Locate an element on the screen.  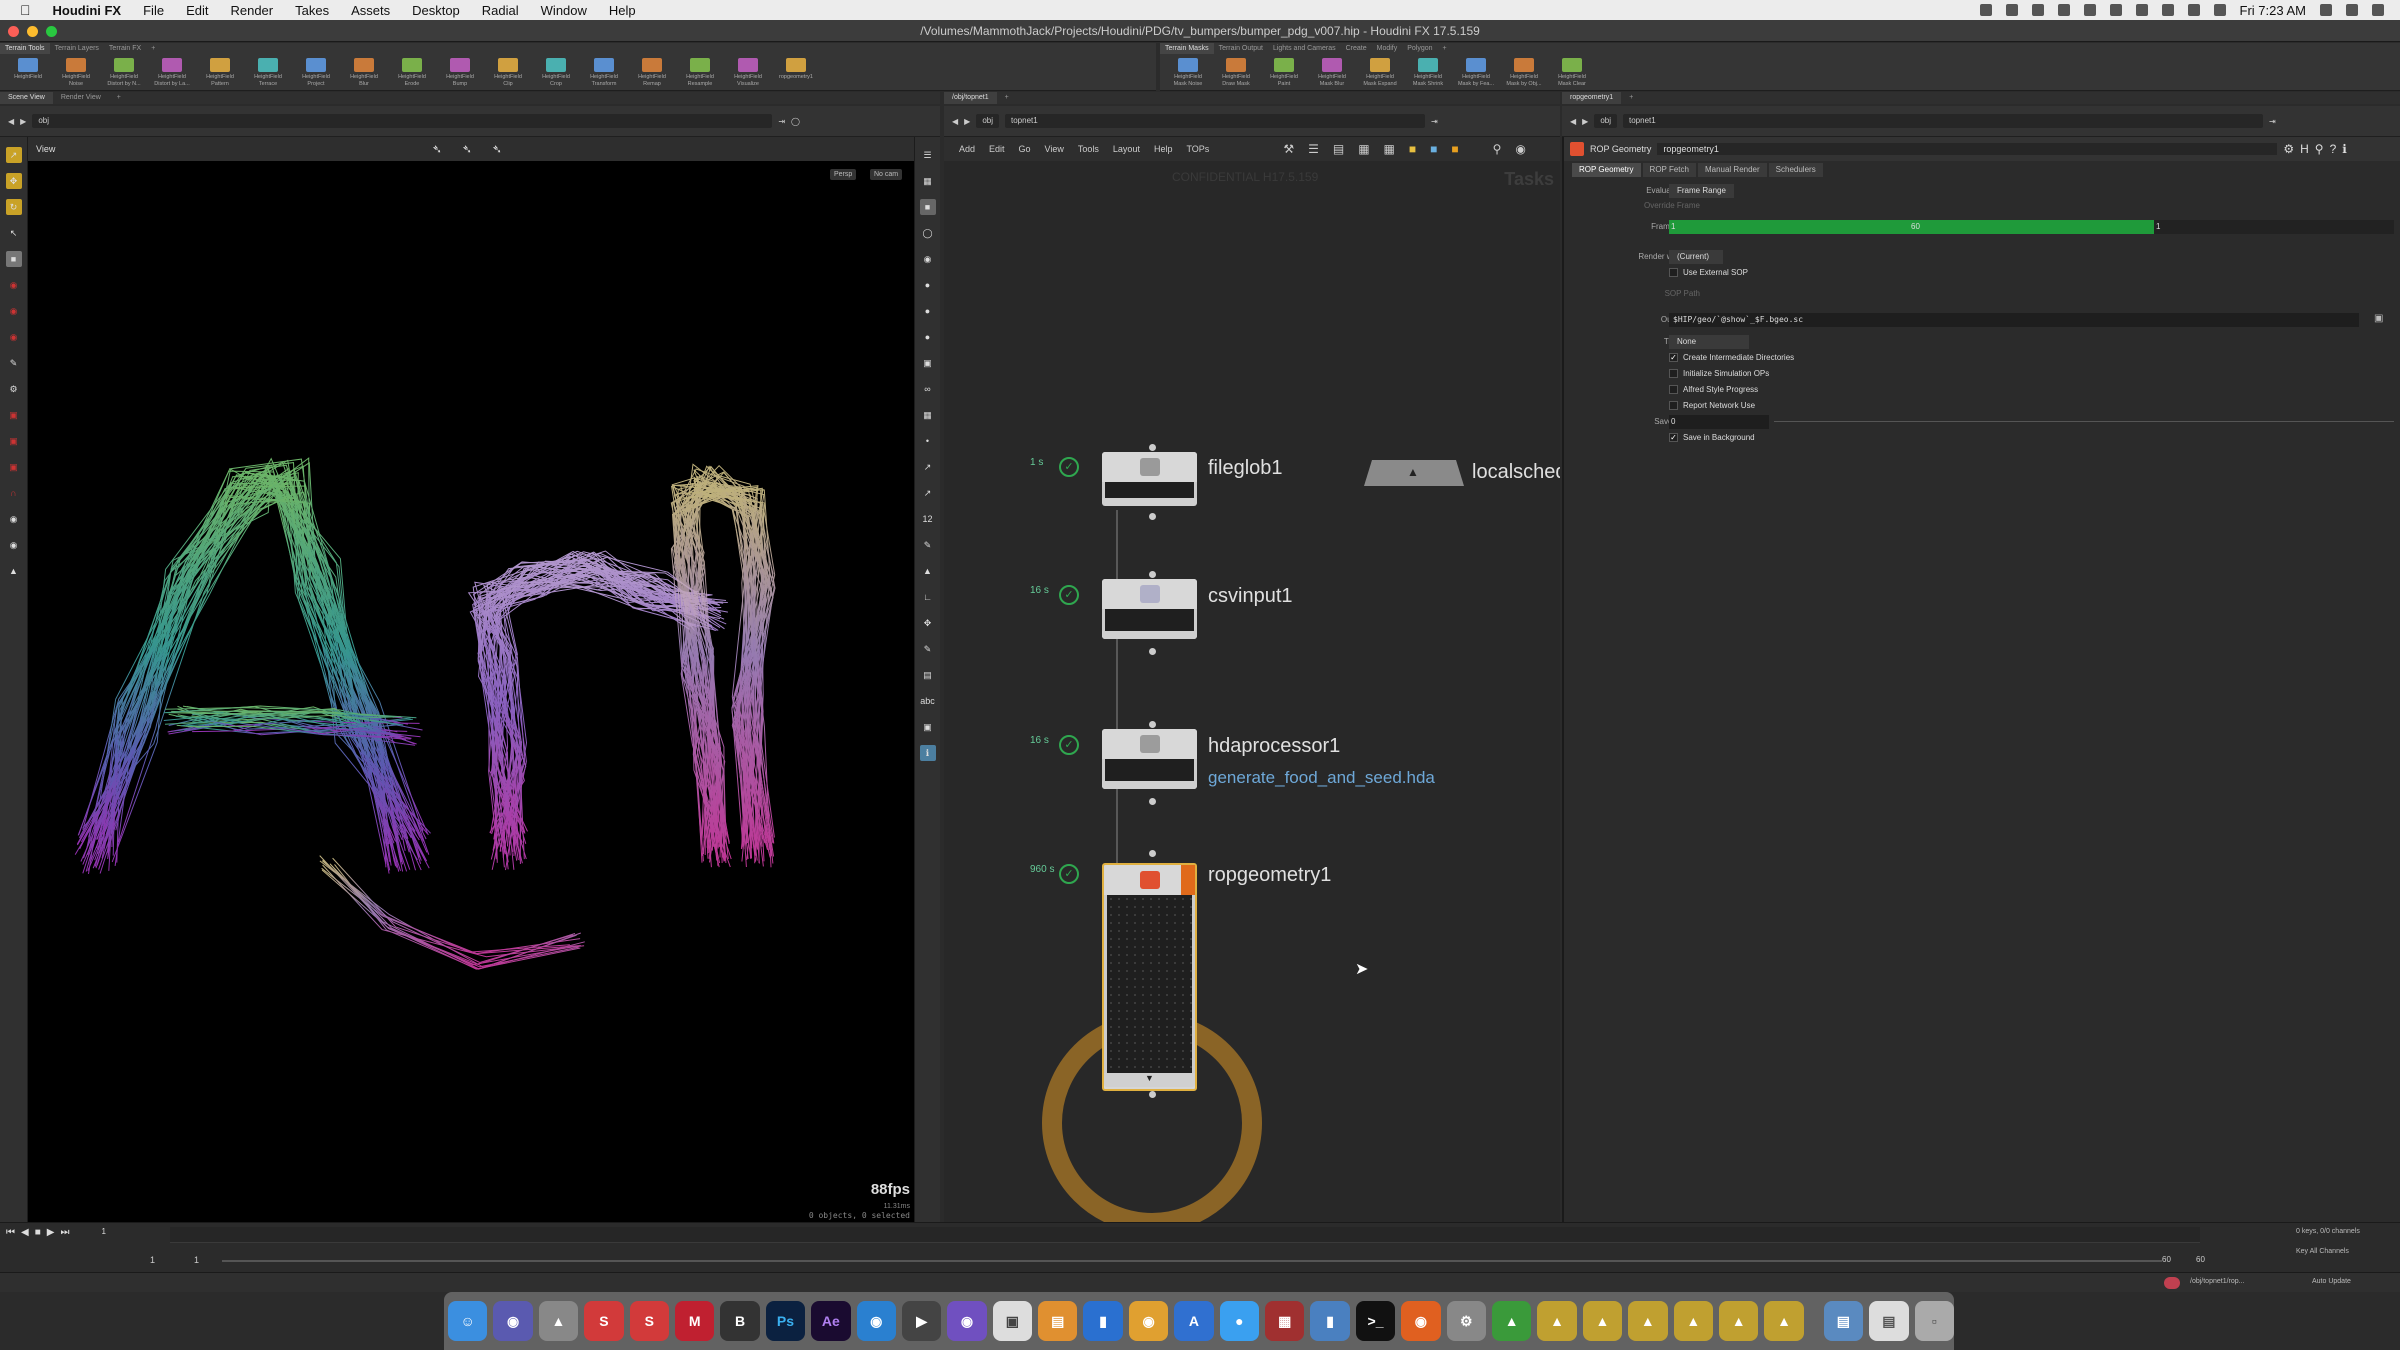
paint-icon: ✎ is located at coordinates (14, 363).